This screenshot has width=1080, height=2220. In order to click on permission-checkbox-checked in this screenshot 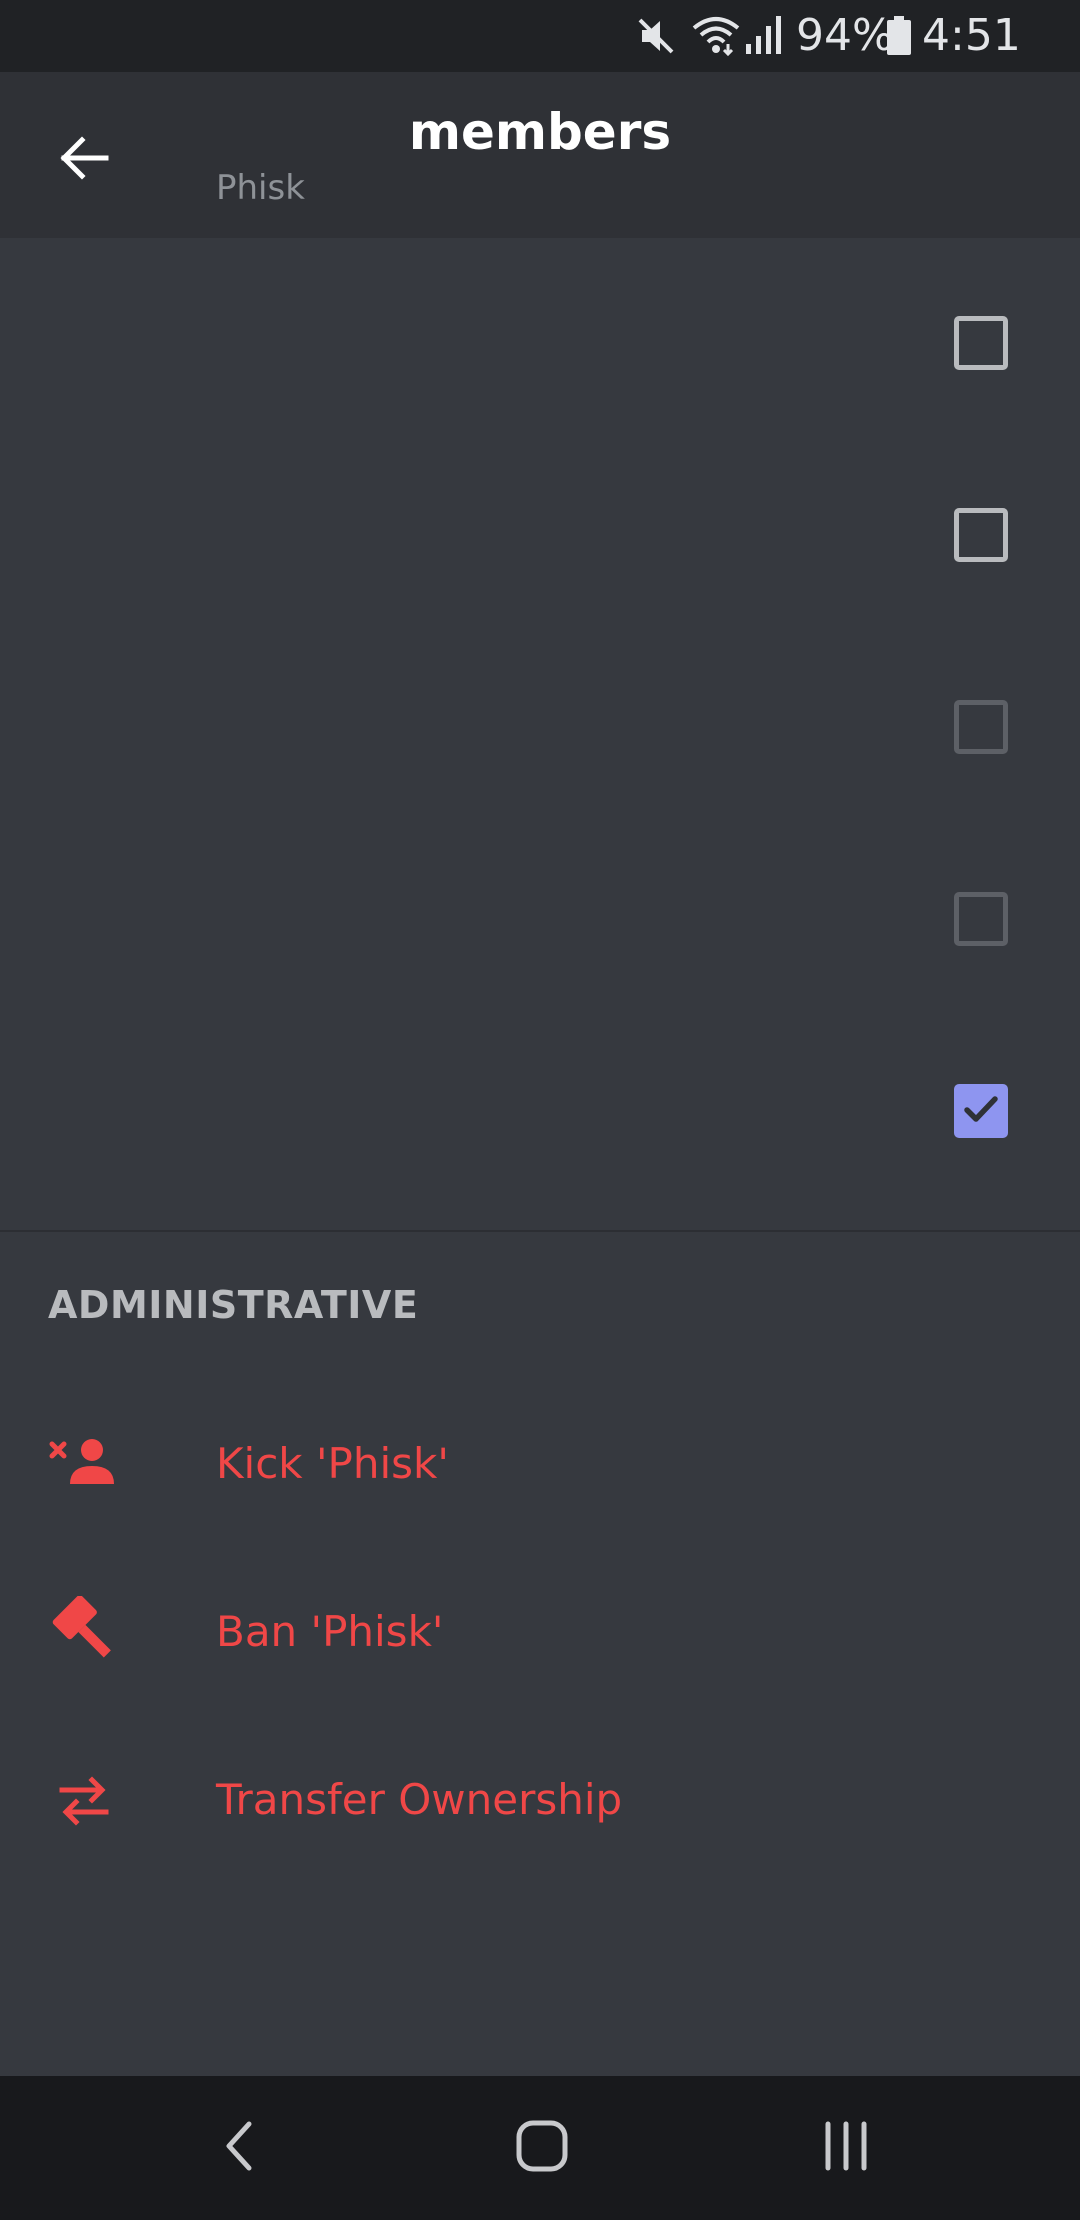, I will do `click(981, 1111)`.